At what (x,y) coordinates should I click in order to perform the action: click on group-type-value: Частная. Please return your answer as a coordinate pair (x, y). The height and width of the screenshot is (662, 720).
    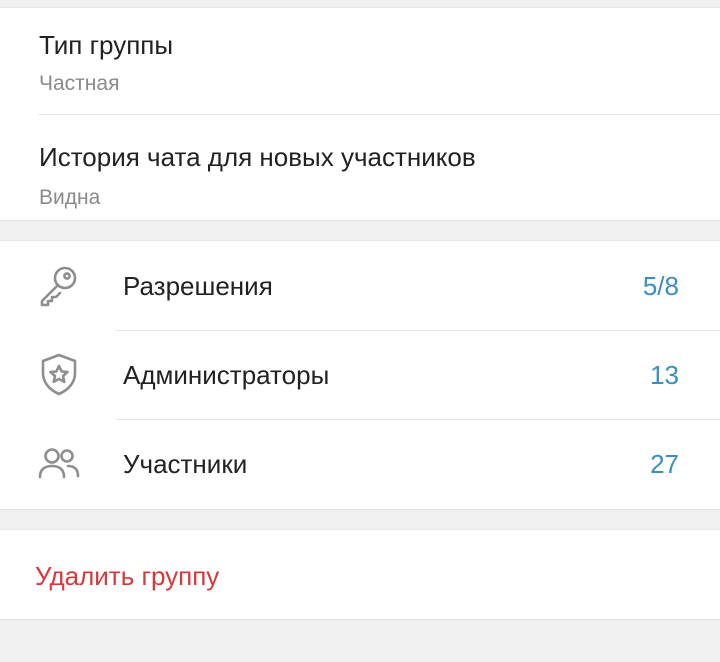
    Looking at the image, I should click on (79, 83).